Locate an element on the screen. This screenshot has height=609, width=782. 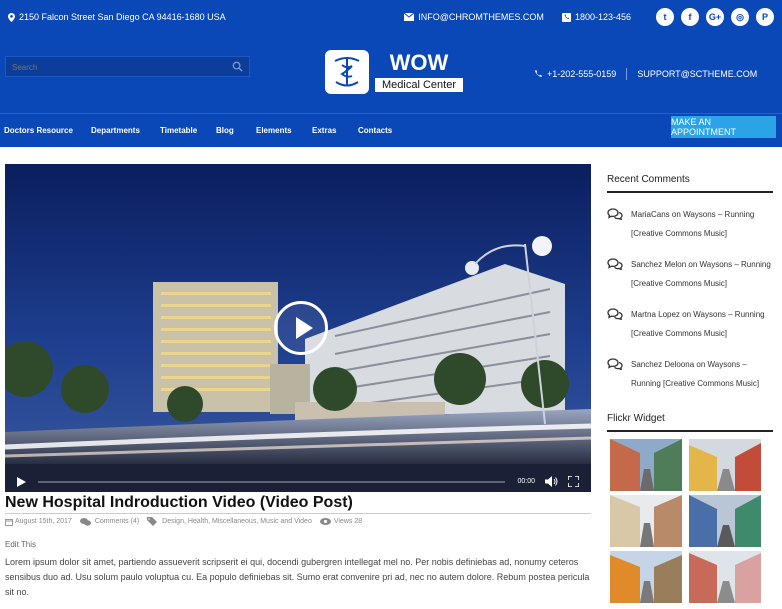
top-email: INFO@CHROMTHEMES.COM is located at coordinates (474, 17).